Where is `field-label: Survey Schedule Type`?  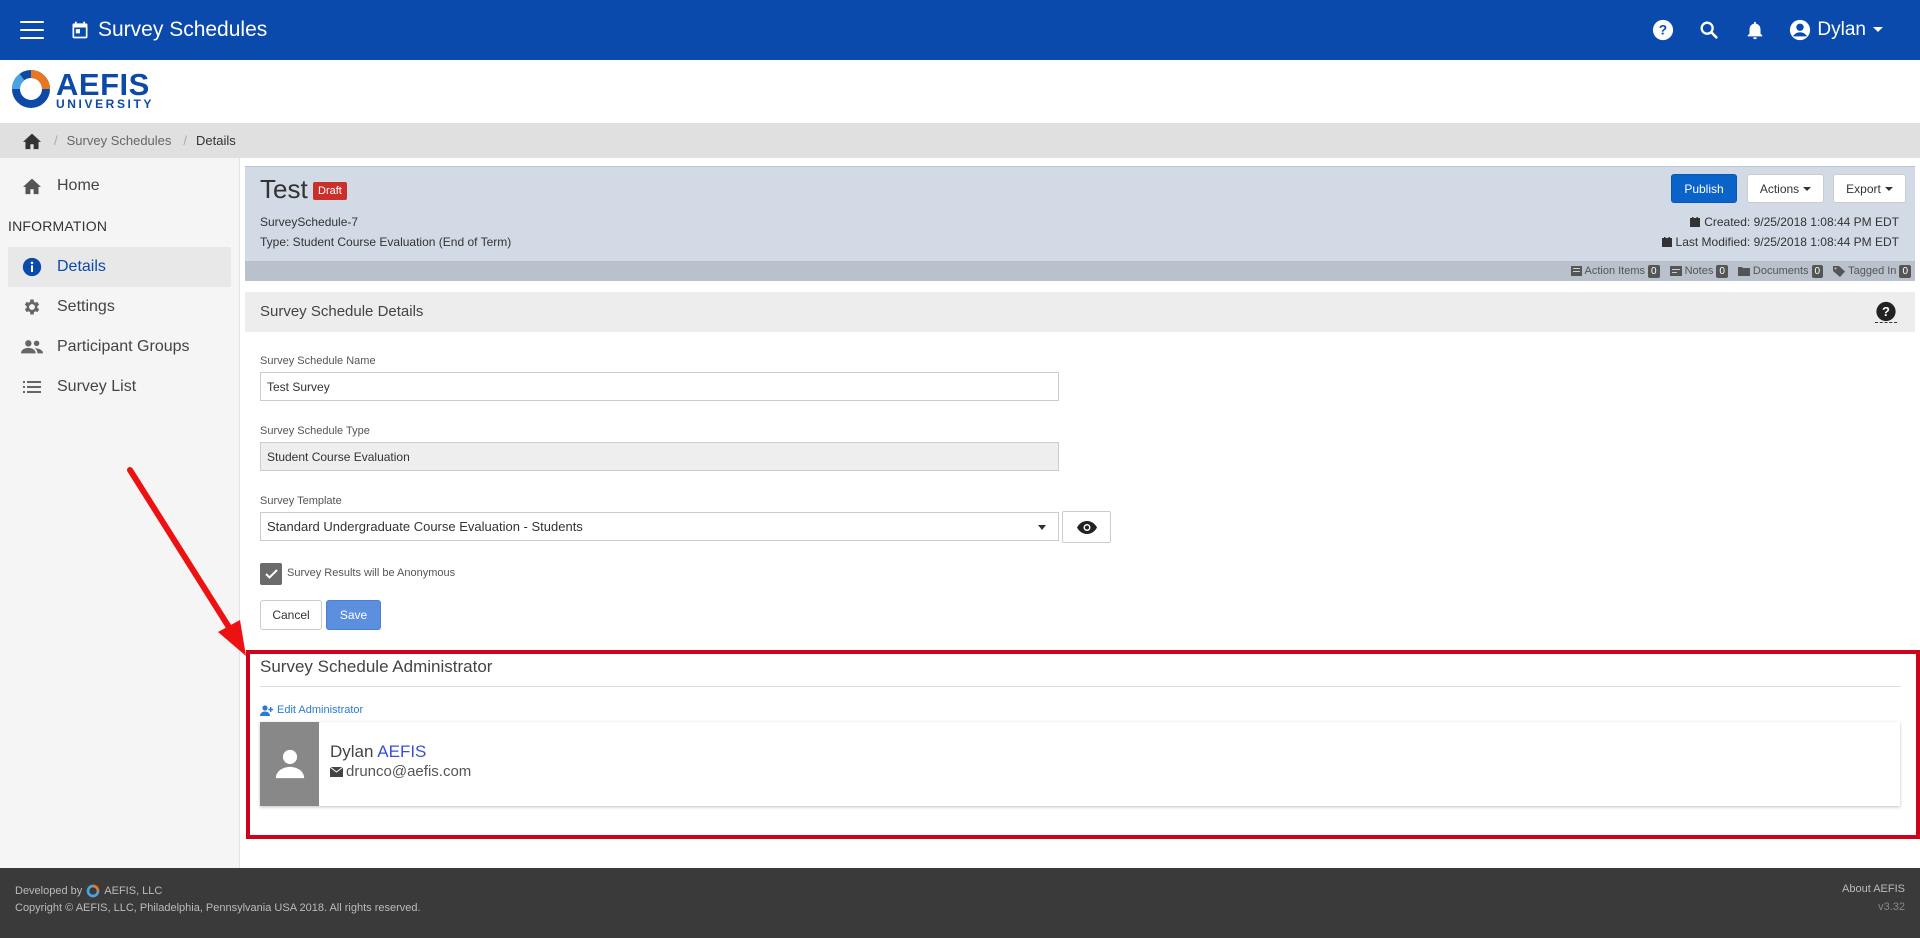 field-label: Survey Schedule Type is located at coordinates (315, 431).